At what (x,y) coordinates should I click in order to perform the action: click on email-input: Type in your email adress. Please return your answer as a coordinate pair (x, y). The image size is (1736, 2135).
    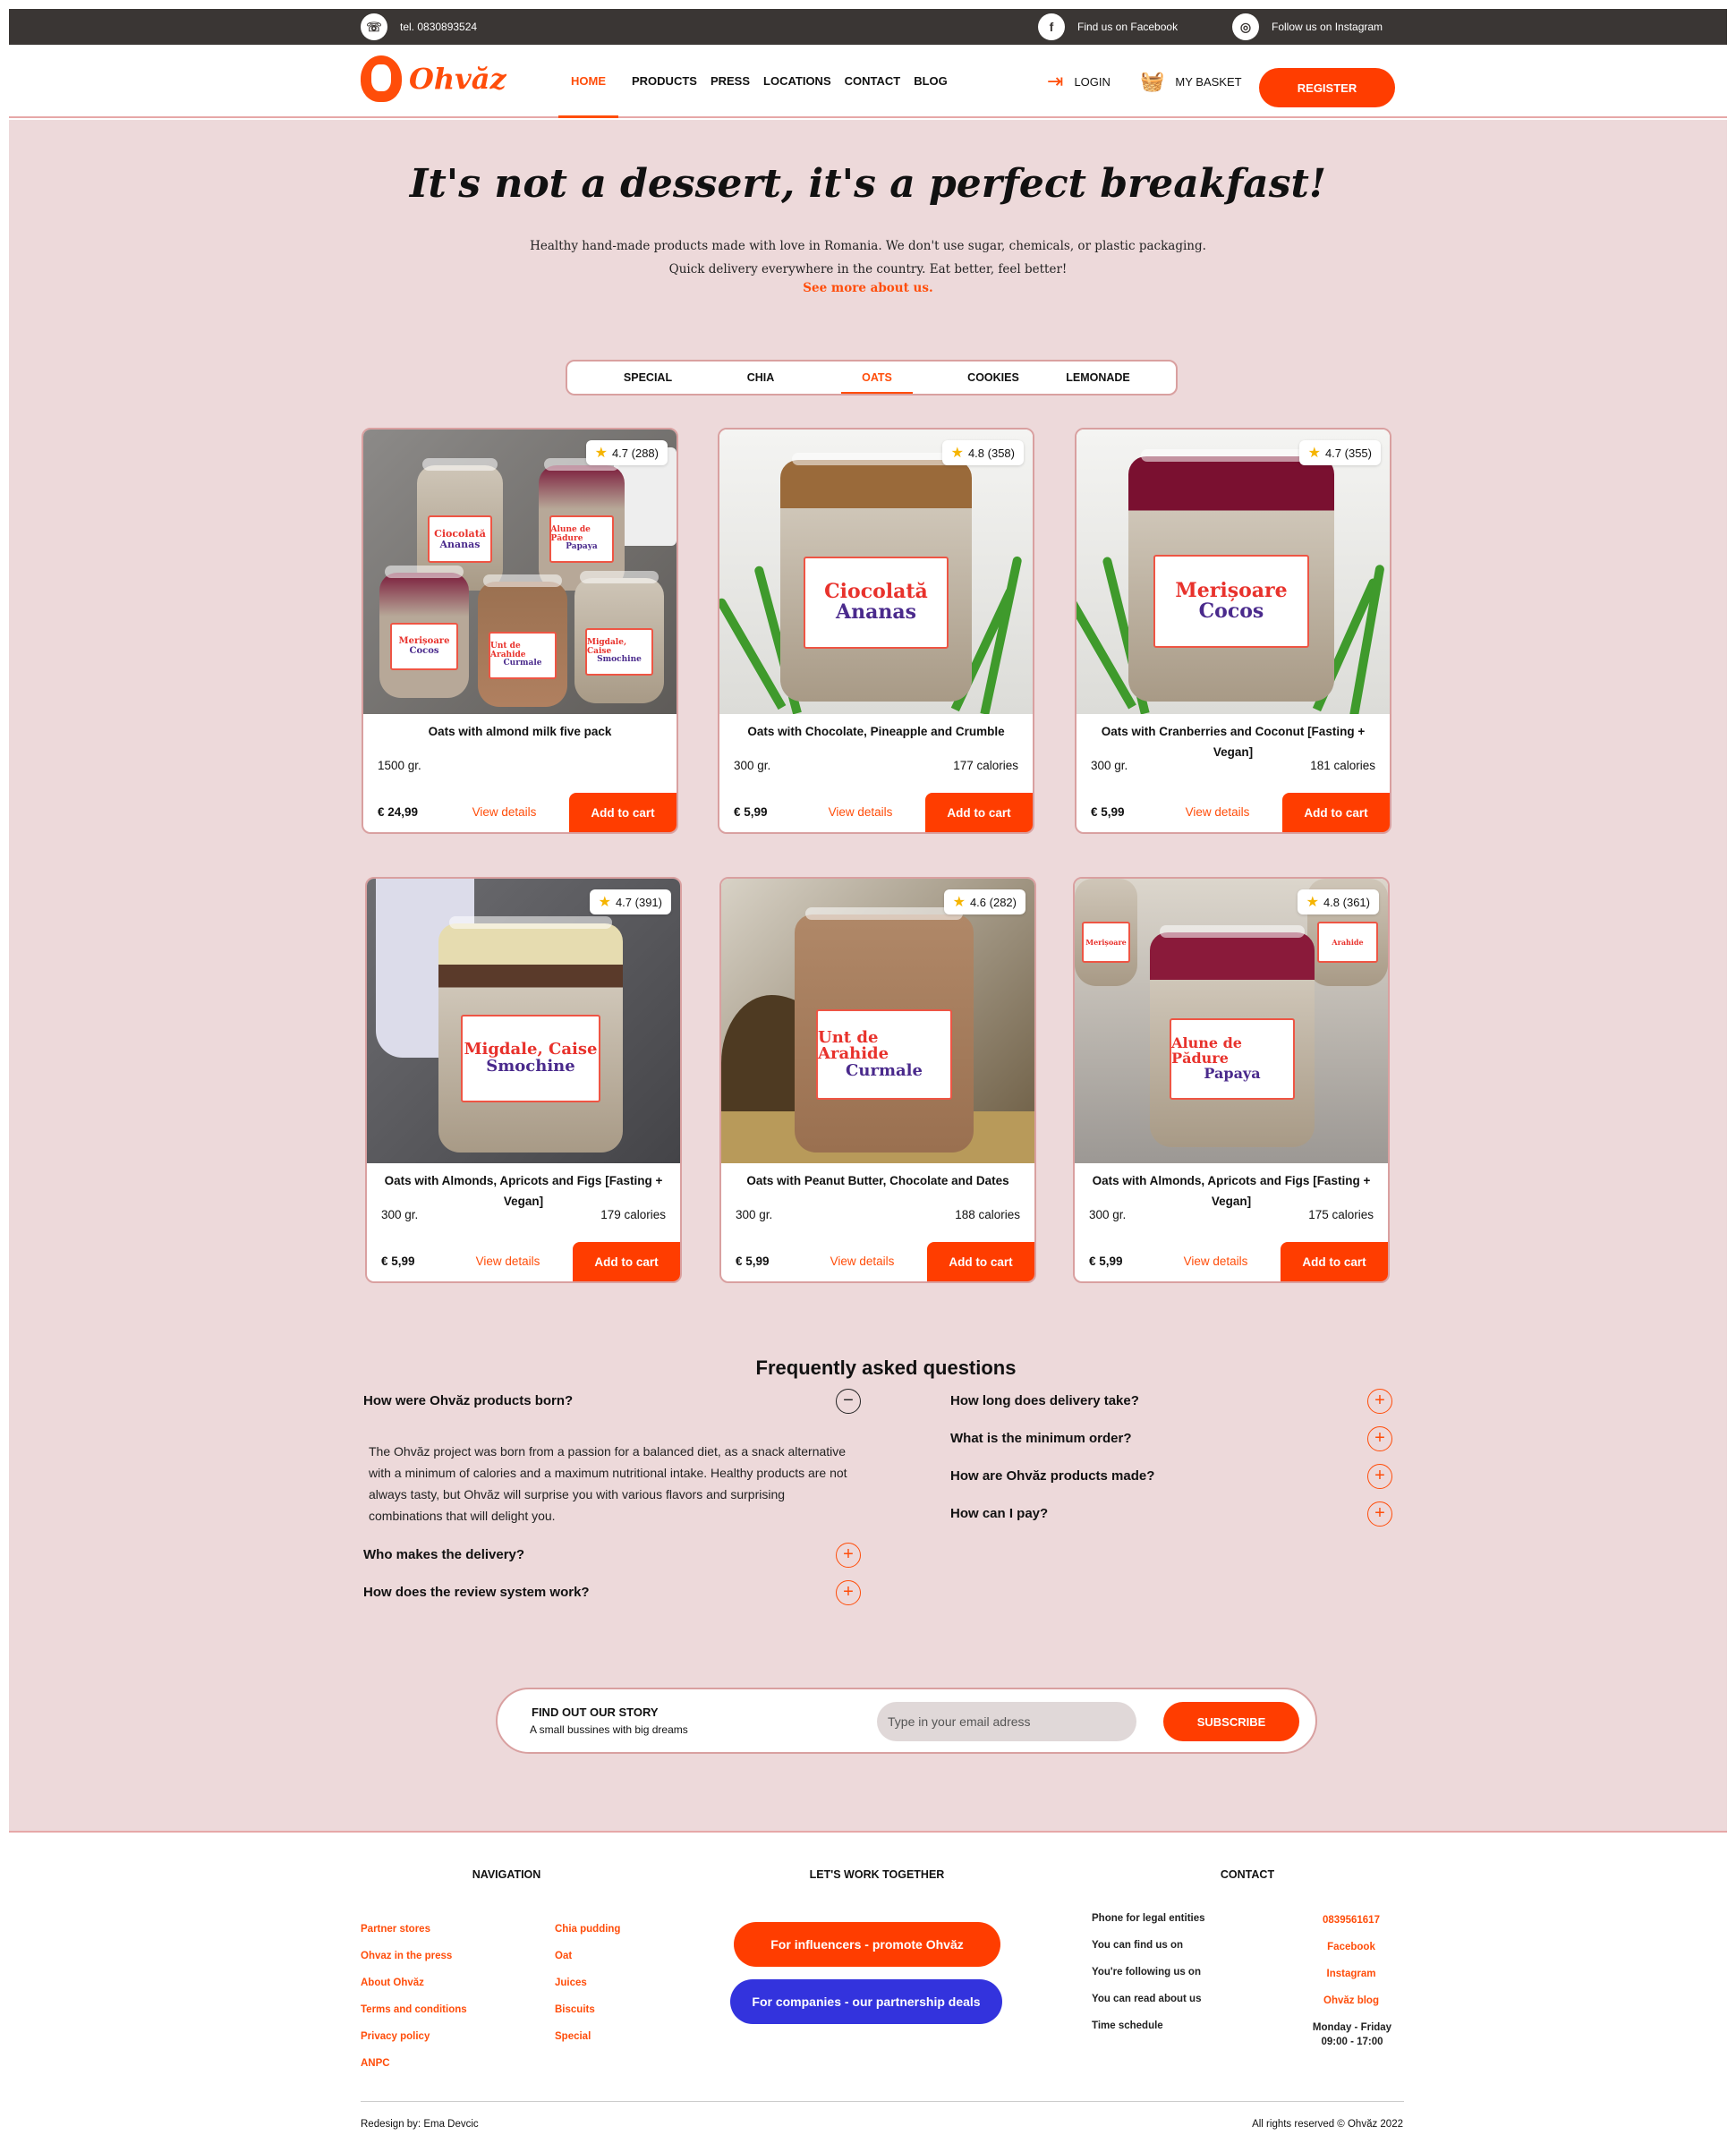
    Looking at the image, I should click on (1007, 1721).